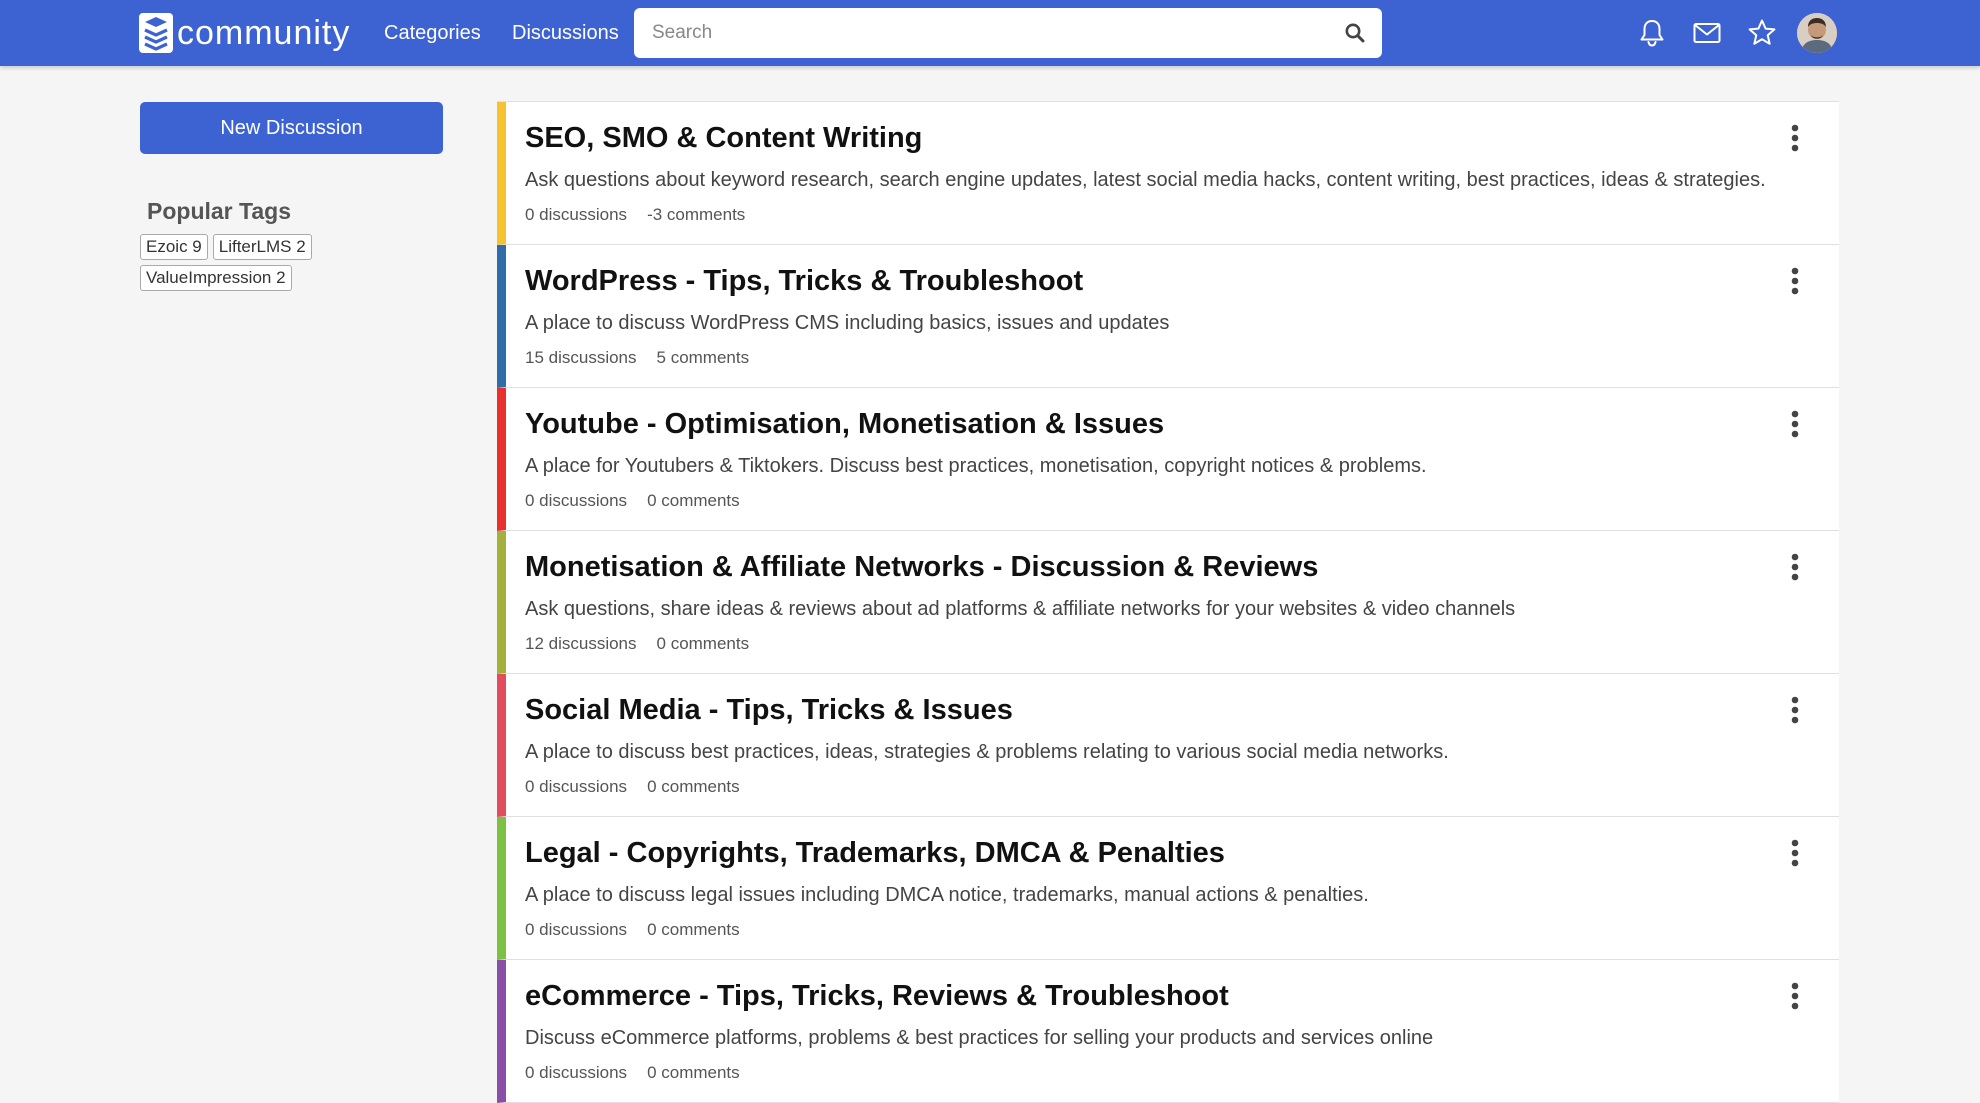 Image resolution: width=1980 pixels, height=1103 pixels. What do you see at coordinates (219, 211) in the screenshot?
I see `popular-tags-heading: Popular Tags` at bounding box center [219, 211].